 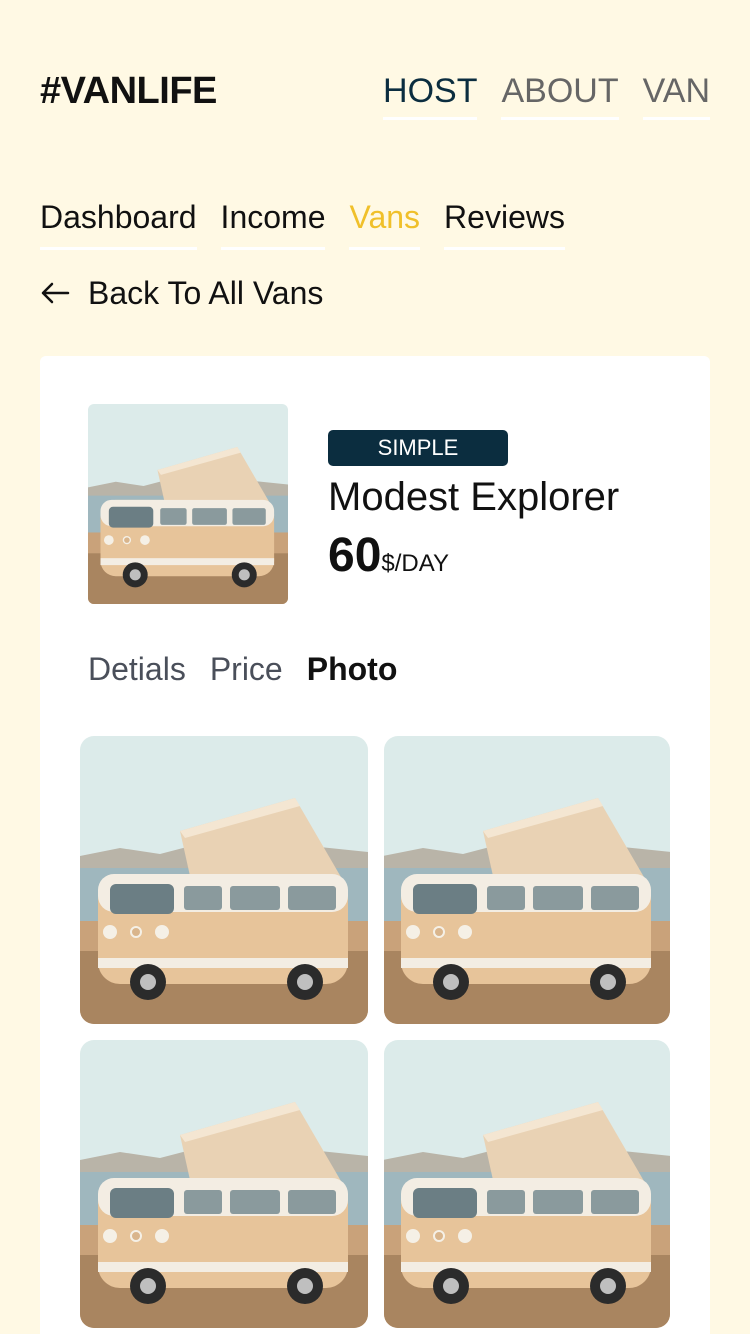 I want to click on price-unit: $/DAY, so click(x=415, y=563).